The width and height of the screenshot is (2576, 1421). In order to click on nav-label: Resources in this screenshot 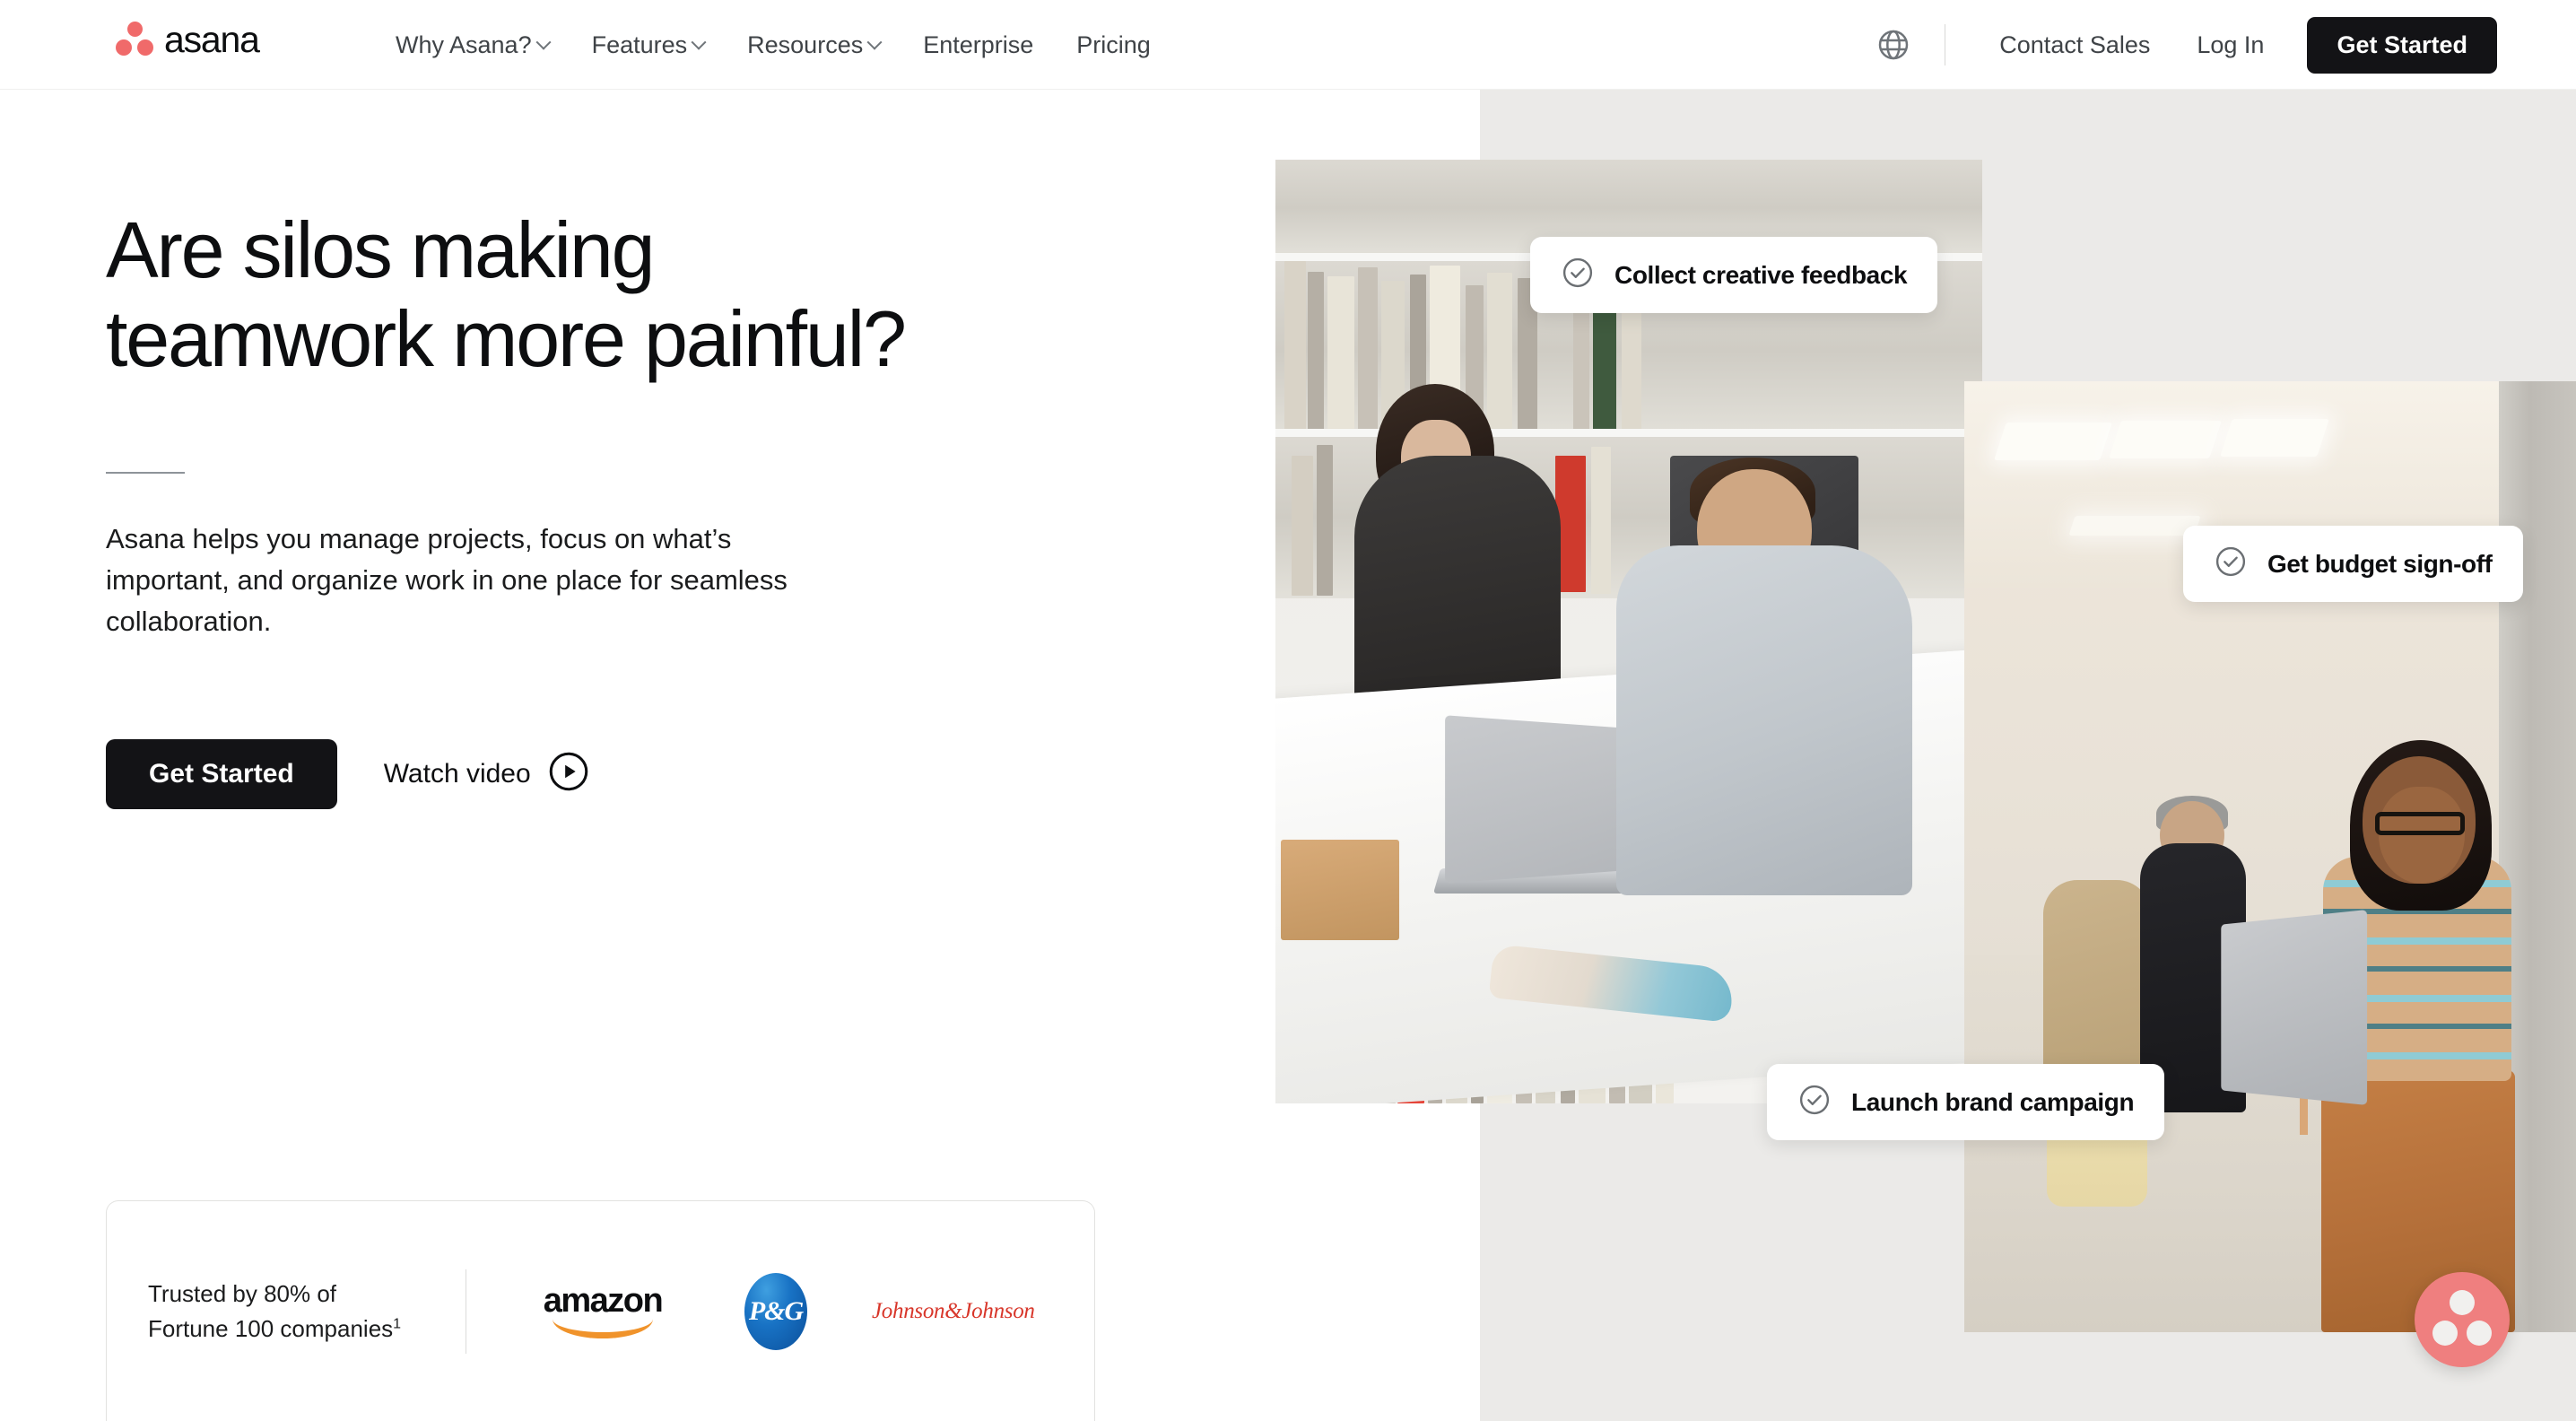, I will do `click(805, 44)`.